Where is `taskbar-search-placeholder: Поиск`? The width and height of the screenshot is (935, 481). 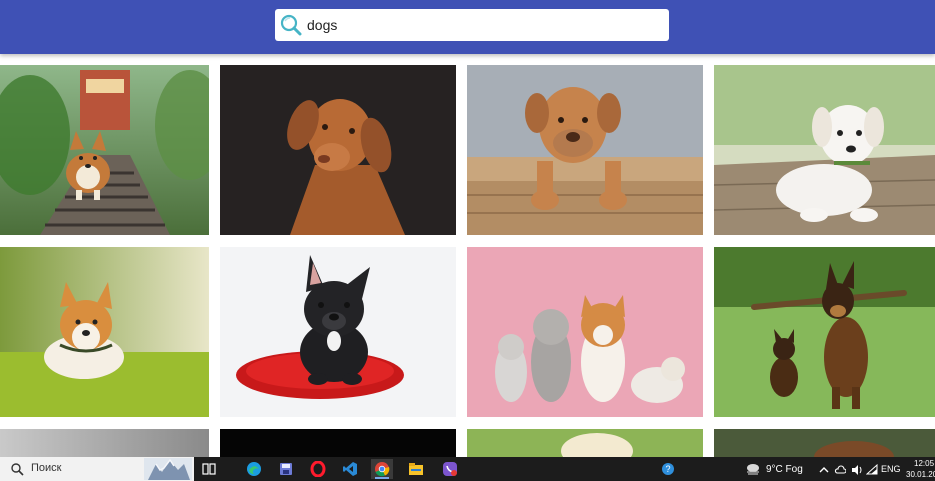
taskbar-search-placeholder: Поиск is located at coordinates (46, 468).